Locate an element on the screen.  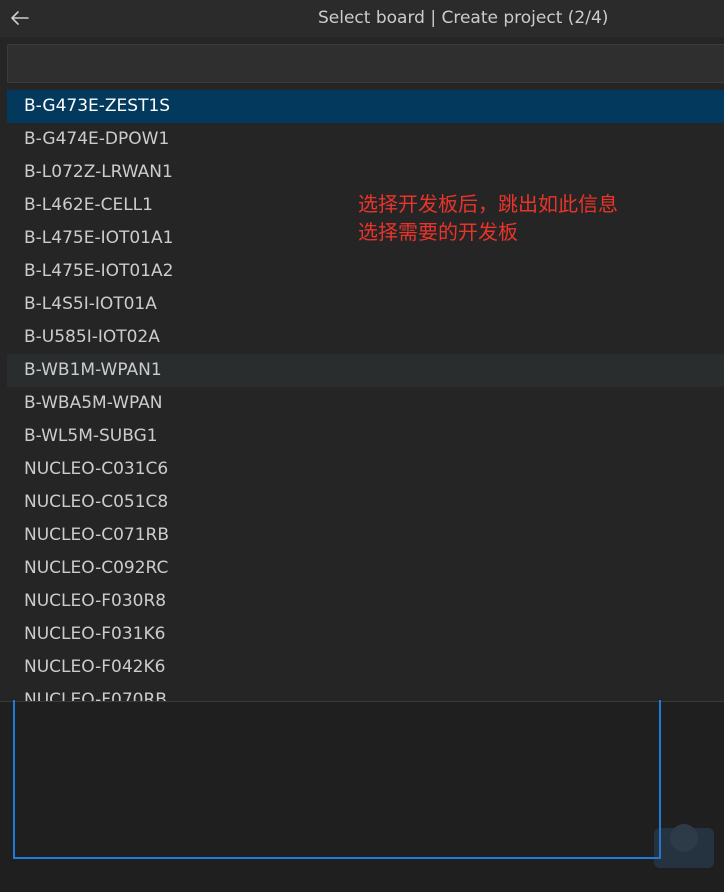
arrow-left-icon is located at coordinates (20, 18).